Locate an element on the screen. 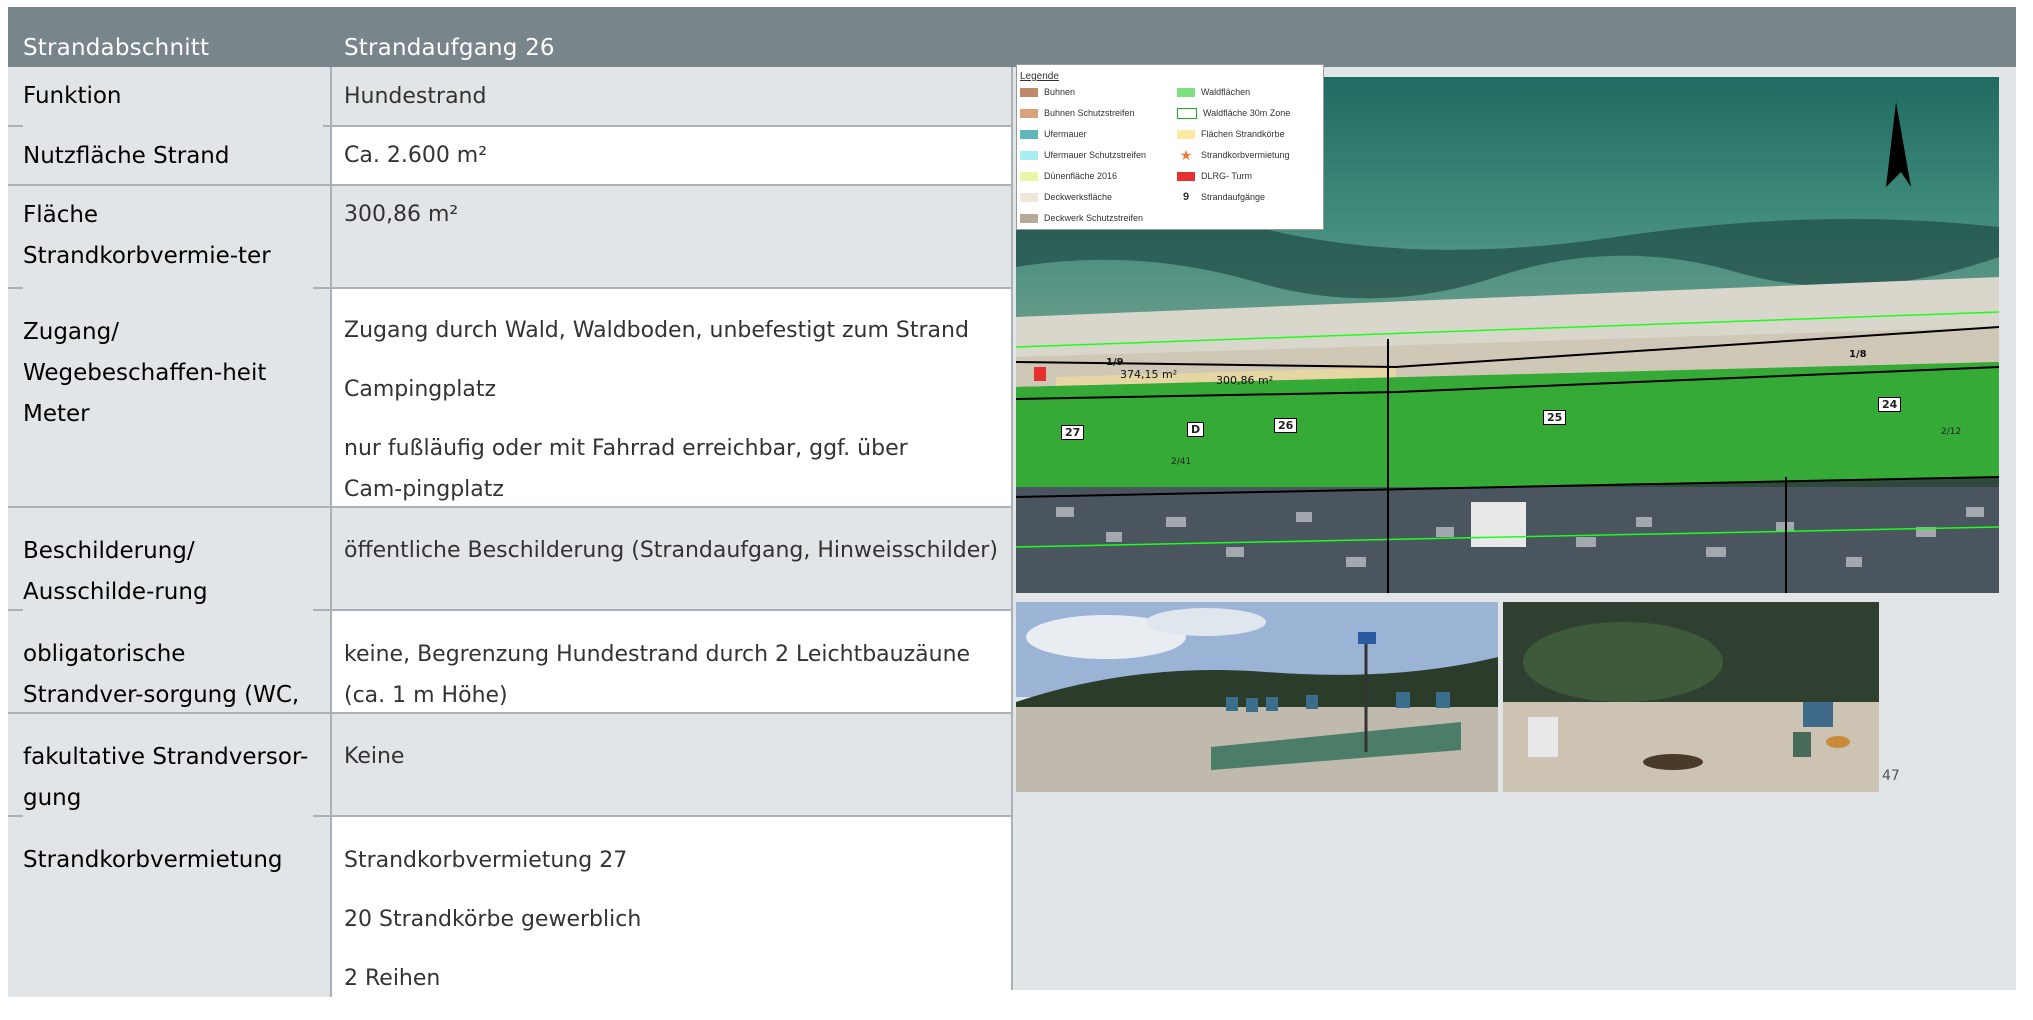  row-value: 20 Strandkörbe gewerblich is located at coordinates (493, 919).